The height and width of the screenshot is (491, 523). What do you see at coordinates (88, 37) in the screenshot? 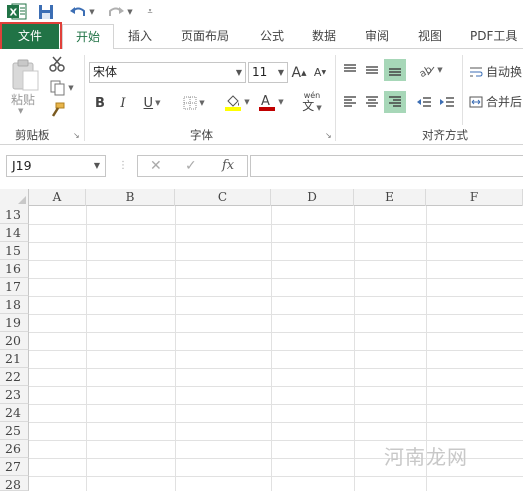
I see `tab-home: 开始` at bounding box center [88, 37].